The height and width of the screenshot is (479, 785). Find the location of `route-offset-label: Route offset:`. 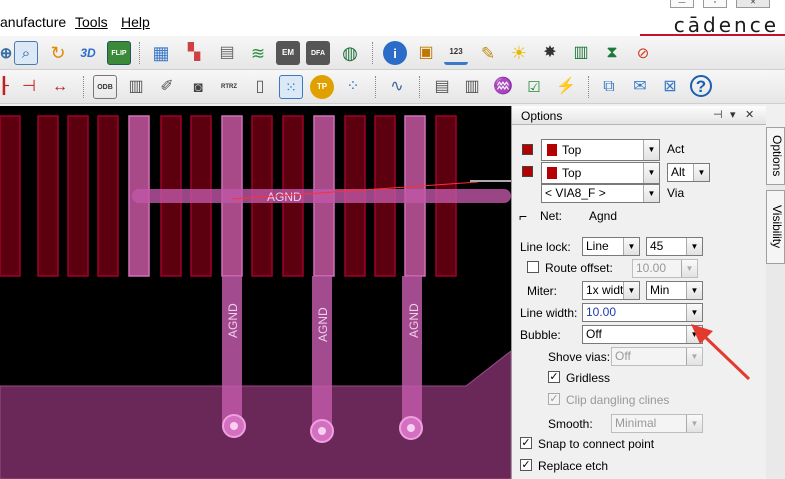

route-offset-label: Route offset: is located at coordinates (579, 268).